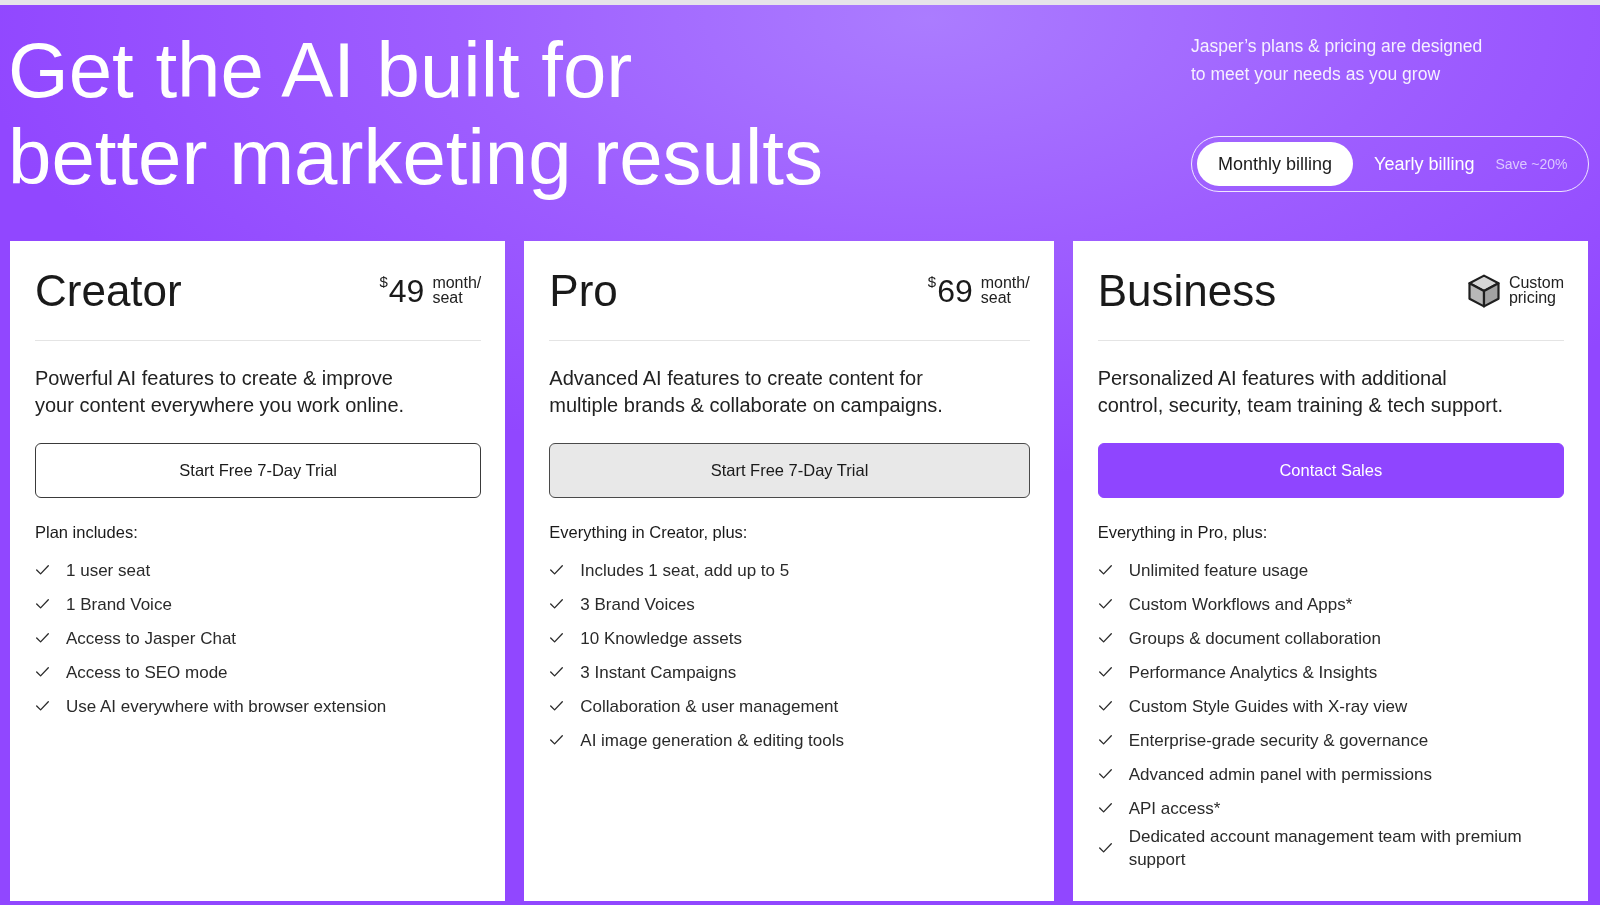 The height and width of the screenshot is (905, 1600). I want to click on billing-tab: Yearly billing, so click(1424, 164).